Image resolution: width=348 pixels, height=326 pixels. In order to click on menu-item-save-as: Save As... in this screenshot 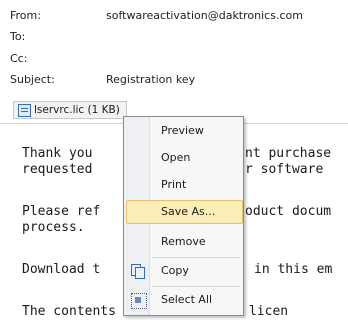, I will do `click(184, 212)`.